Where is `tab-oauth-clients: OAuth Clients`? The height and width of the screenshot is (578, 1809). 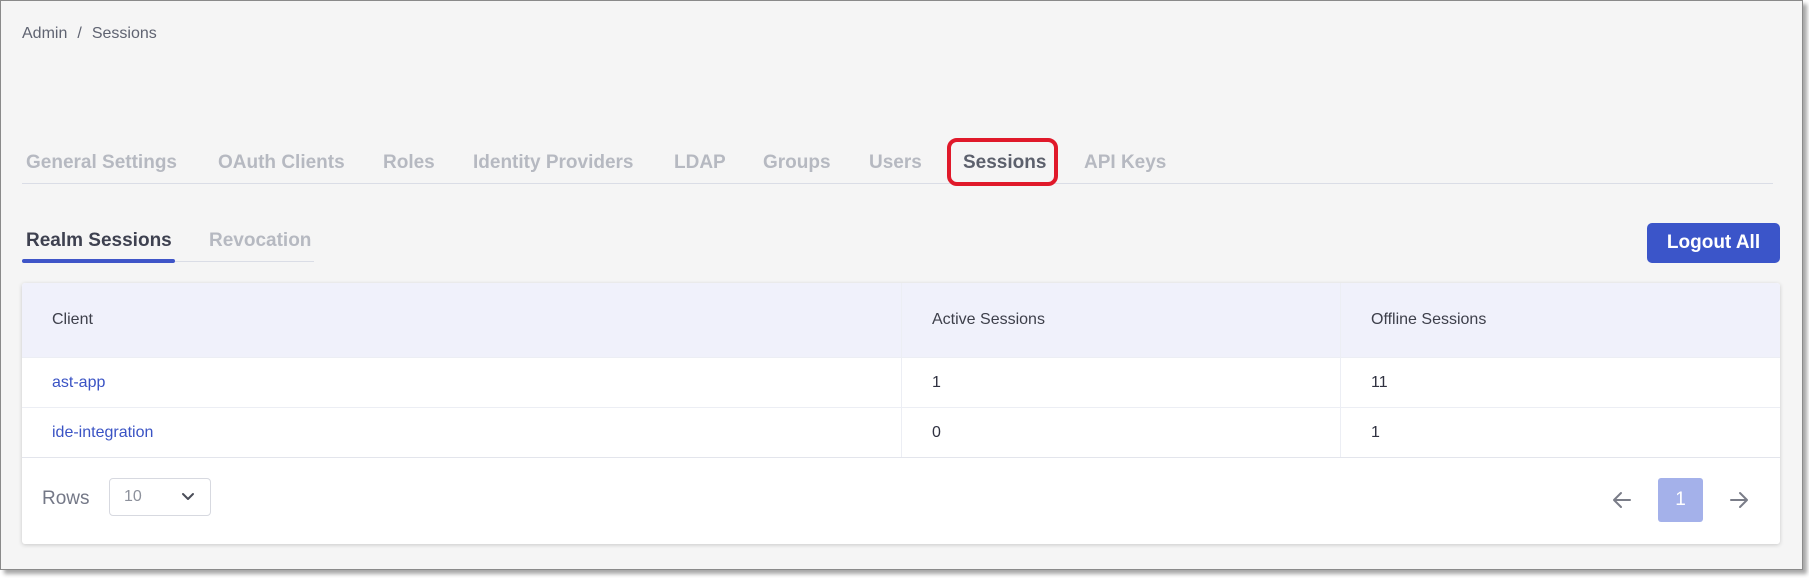
tab-oauth-clients: OAuth Clients is located at coordinates (281, 163).